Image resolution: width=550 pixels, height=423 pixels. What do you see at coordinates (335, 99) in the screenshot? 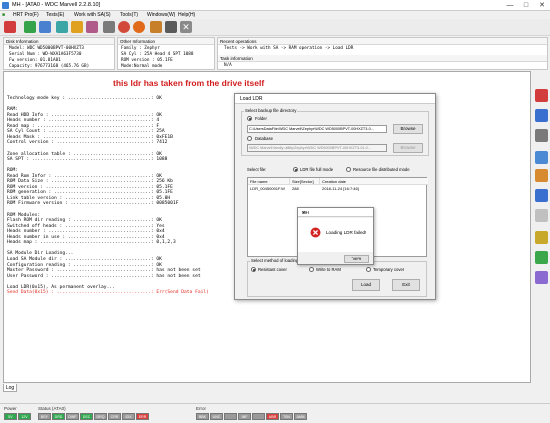
I see `load-ldr-titlebar: Load LDR` at bounding box center [335, 99].